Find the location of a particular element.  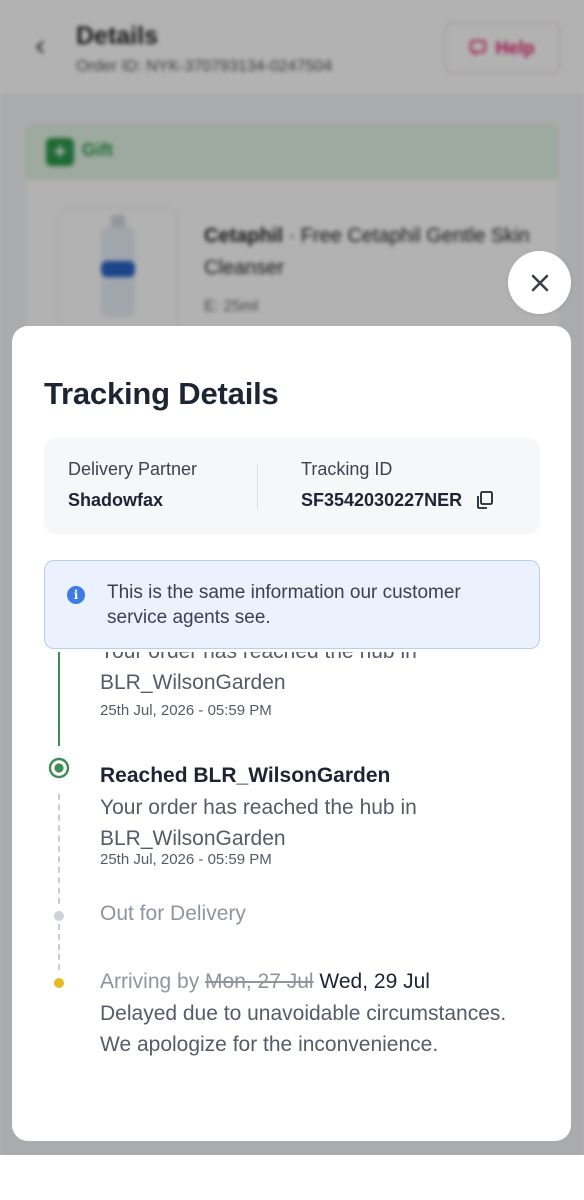

tracking-id-value: SF3542030227NER is located at coordinates (382, 500).